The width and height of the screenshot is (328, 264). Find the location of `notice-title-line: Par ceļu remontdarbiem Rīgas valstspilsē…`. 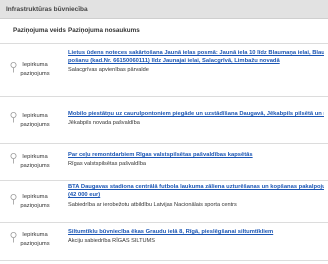

notice-title-line: Par ceļu remontdarbiem Rīgas valstspilsē… is located at coordinates (160, 155).